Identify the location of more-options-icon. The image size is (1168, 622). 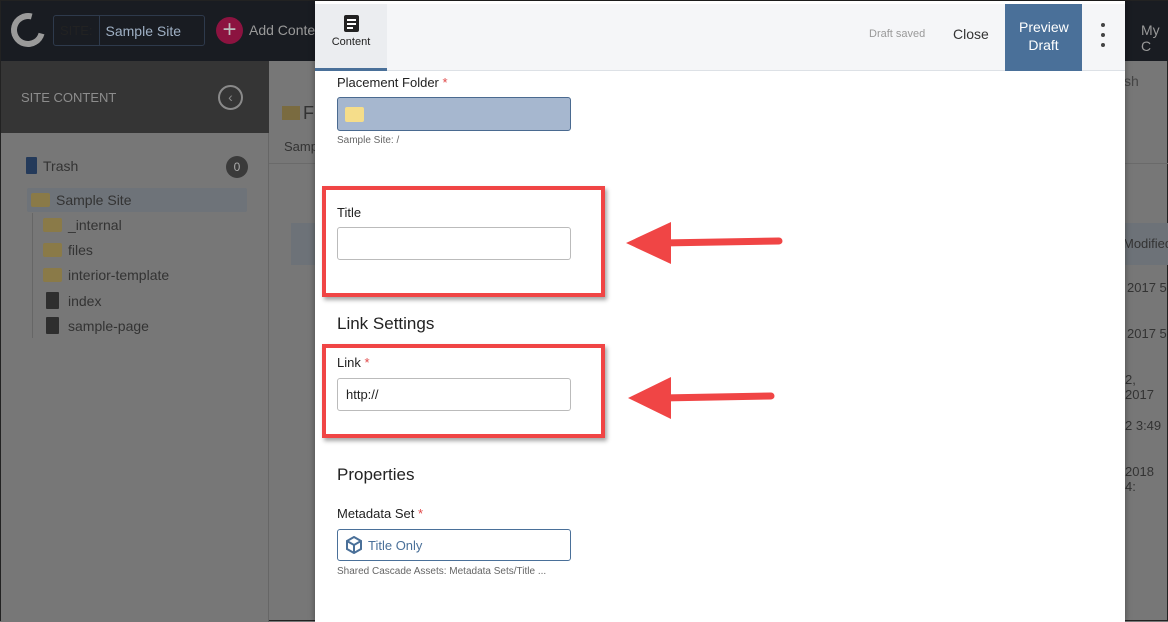
(1103, 35).